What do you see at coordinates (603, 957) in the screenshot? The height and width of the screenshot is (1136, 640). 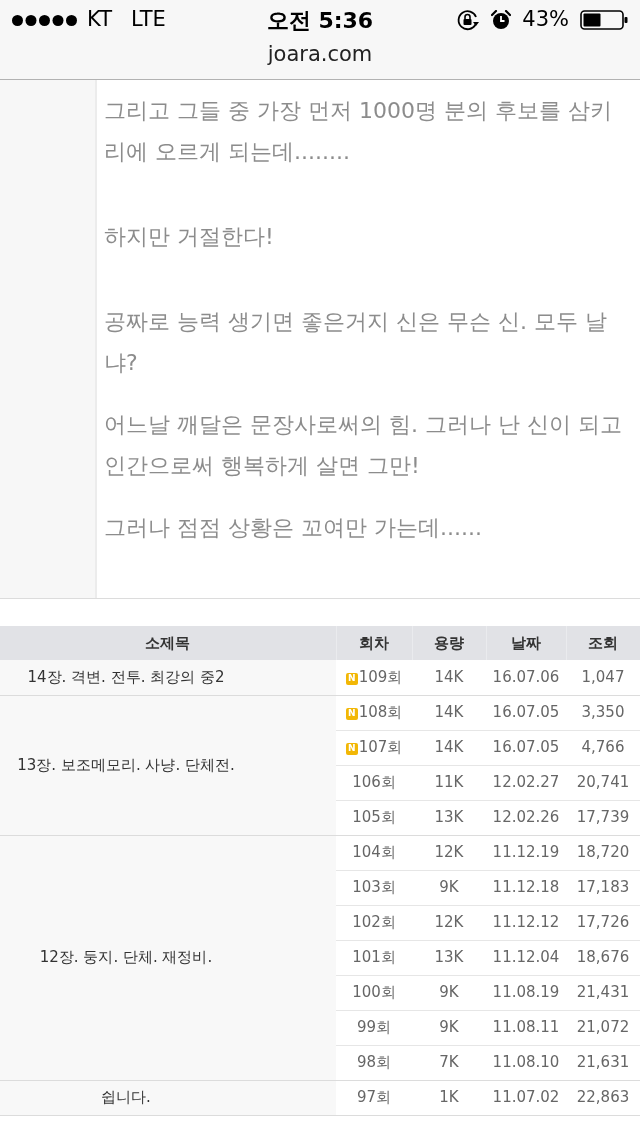 I see `view-count: 18,676` at bounding box center [603, 957].